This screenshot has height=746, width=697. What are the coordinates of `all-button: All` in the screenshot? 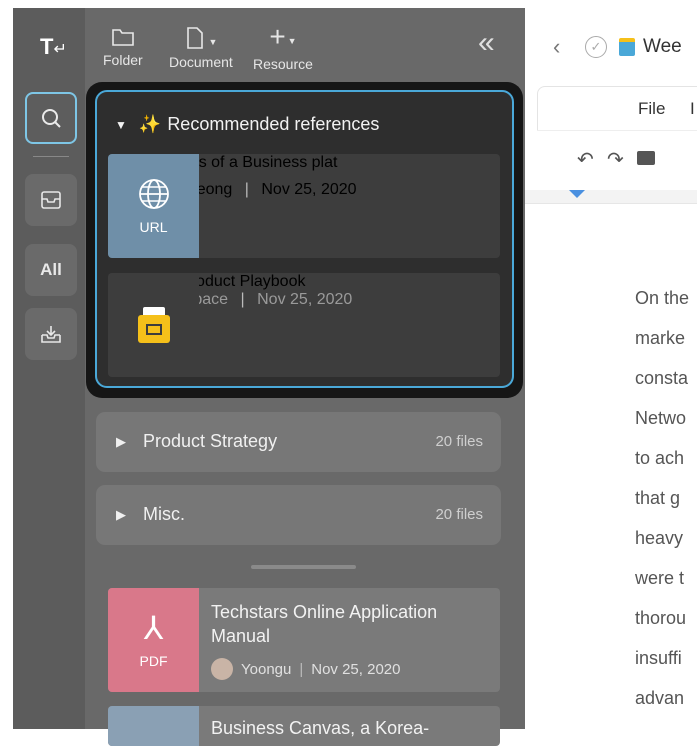 It's located at (51, 270).